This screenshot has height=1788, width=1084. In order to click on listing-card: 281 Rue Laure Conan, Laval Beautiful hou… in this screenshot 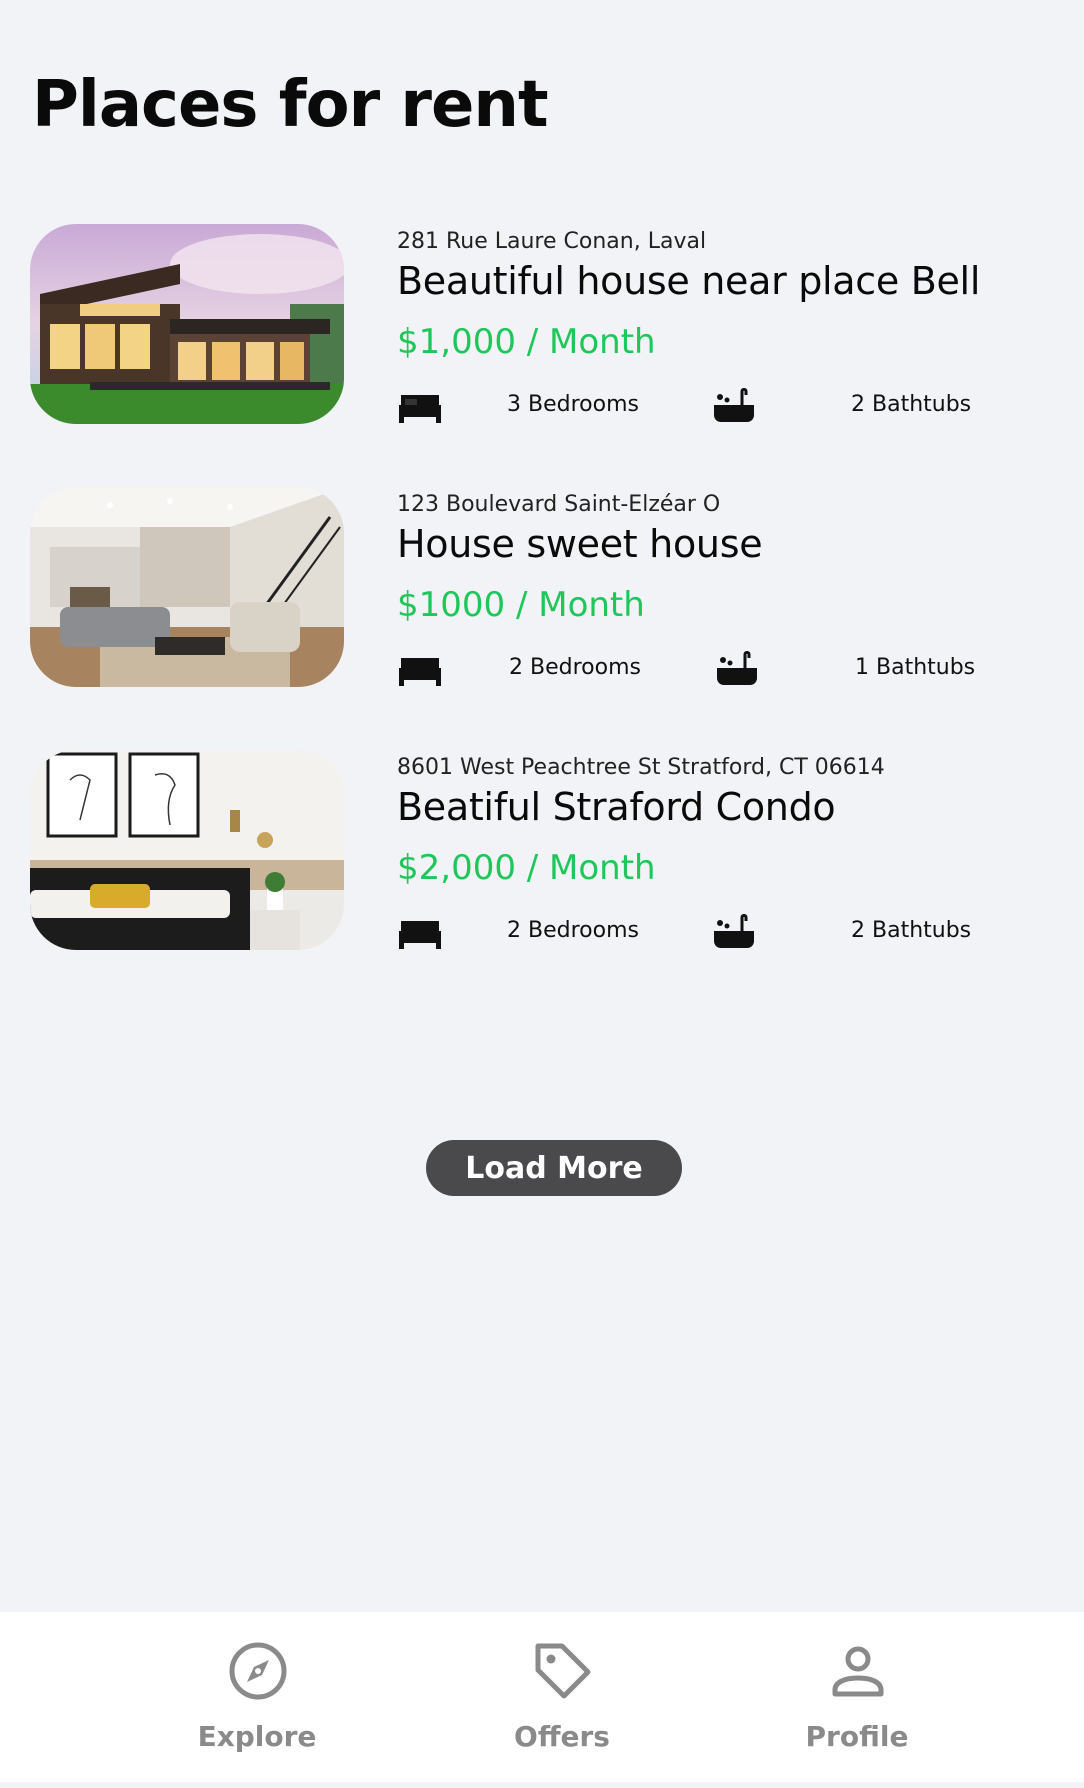, I will do `click(545, 324)`.